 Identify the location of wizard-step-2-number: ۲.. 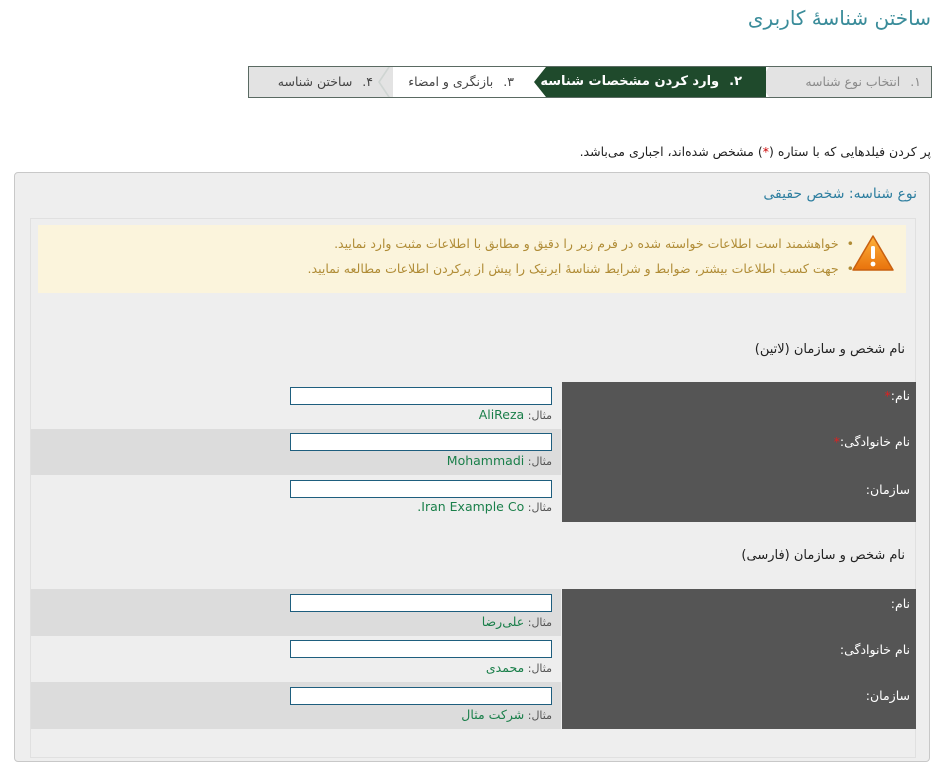
(735, 81).